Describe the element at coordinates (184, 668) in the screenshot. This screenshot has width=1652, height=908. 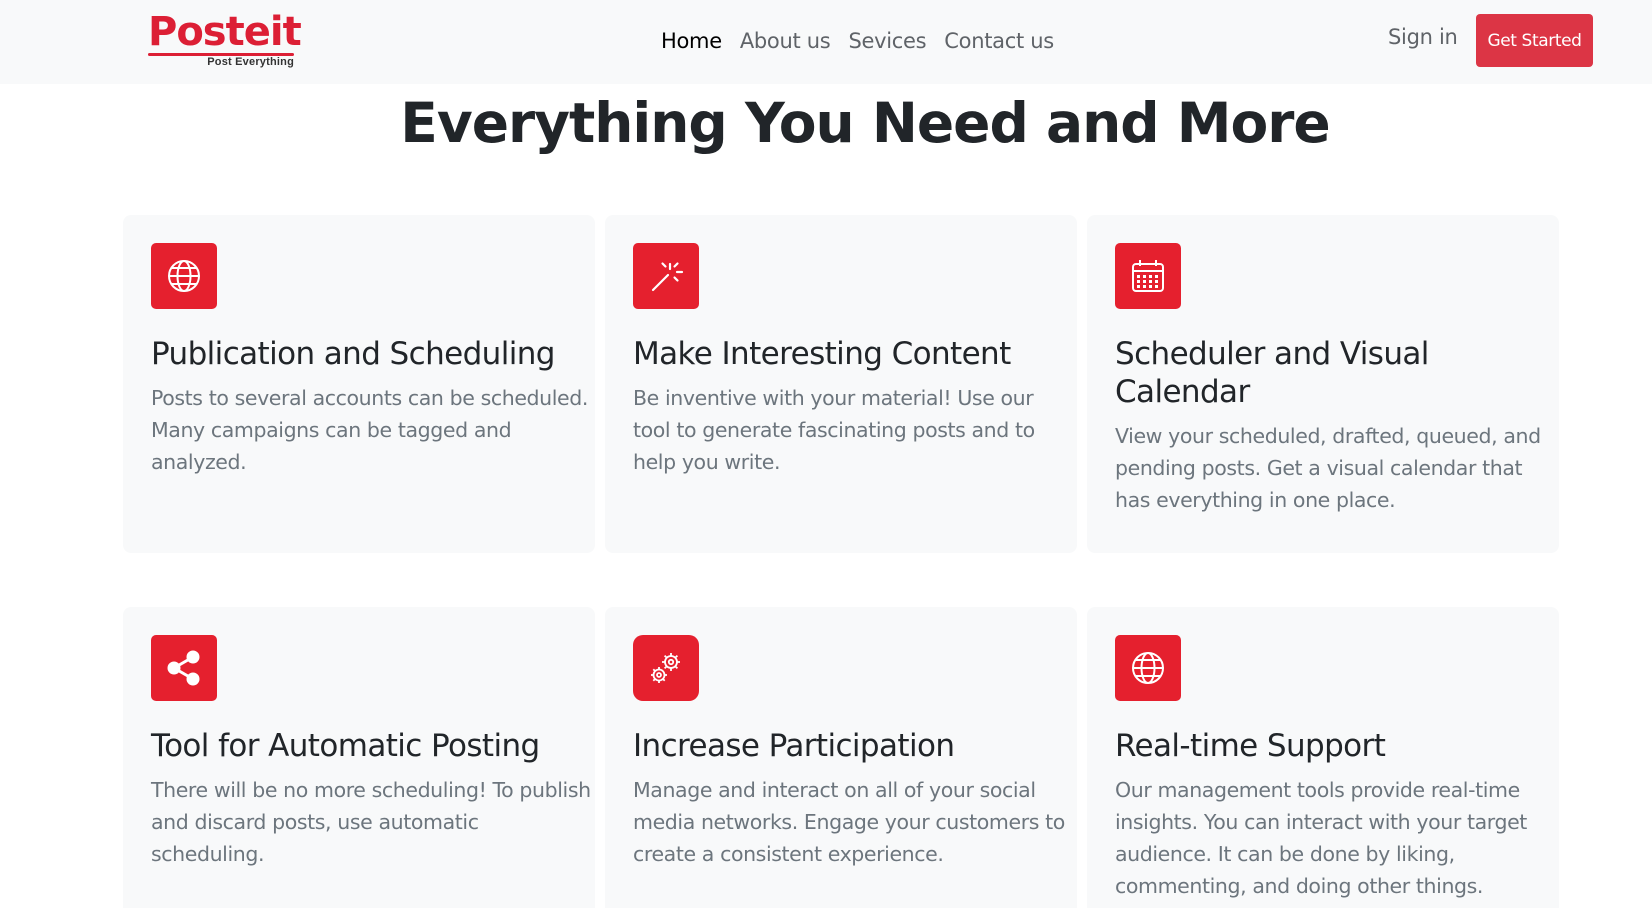
I see `share-icon` at that location.